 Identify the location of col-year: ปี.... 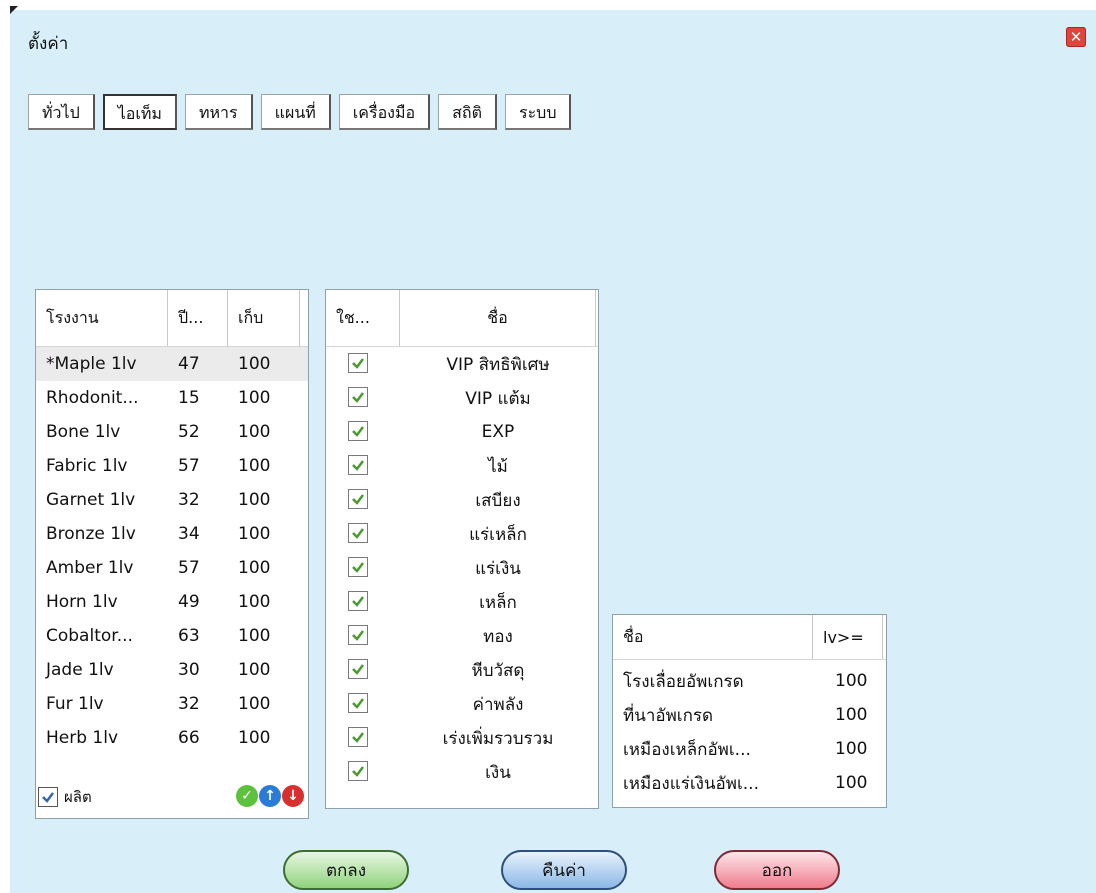
(198, 318).